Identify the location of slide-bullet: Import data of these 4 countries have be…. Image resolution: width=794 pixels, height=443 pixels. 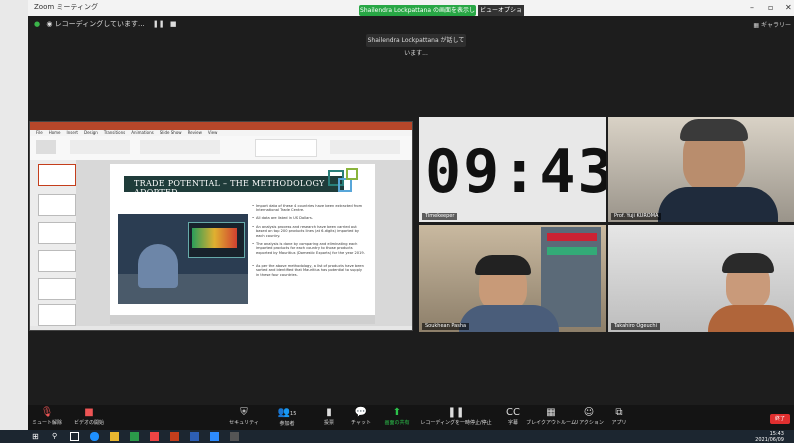
(309, 208).